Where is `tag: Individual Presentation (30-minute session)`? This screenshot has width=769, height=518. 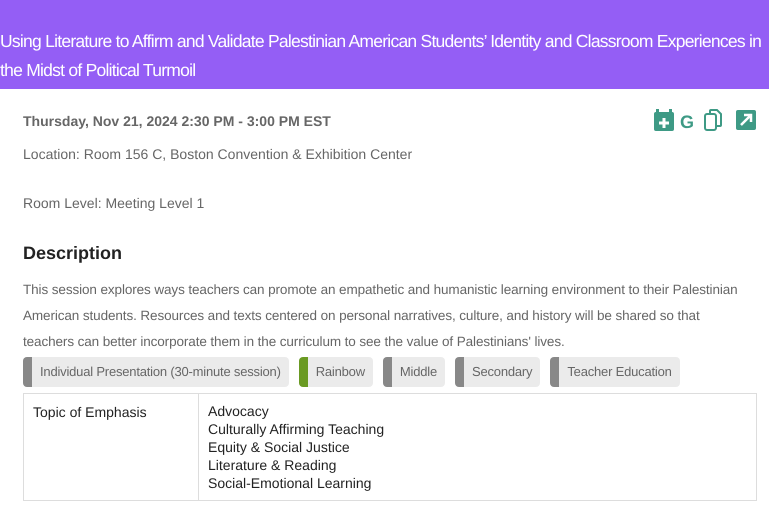 tag: Individual Presentation (30-minute session) is located at coordinates (156, 372).